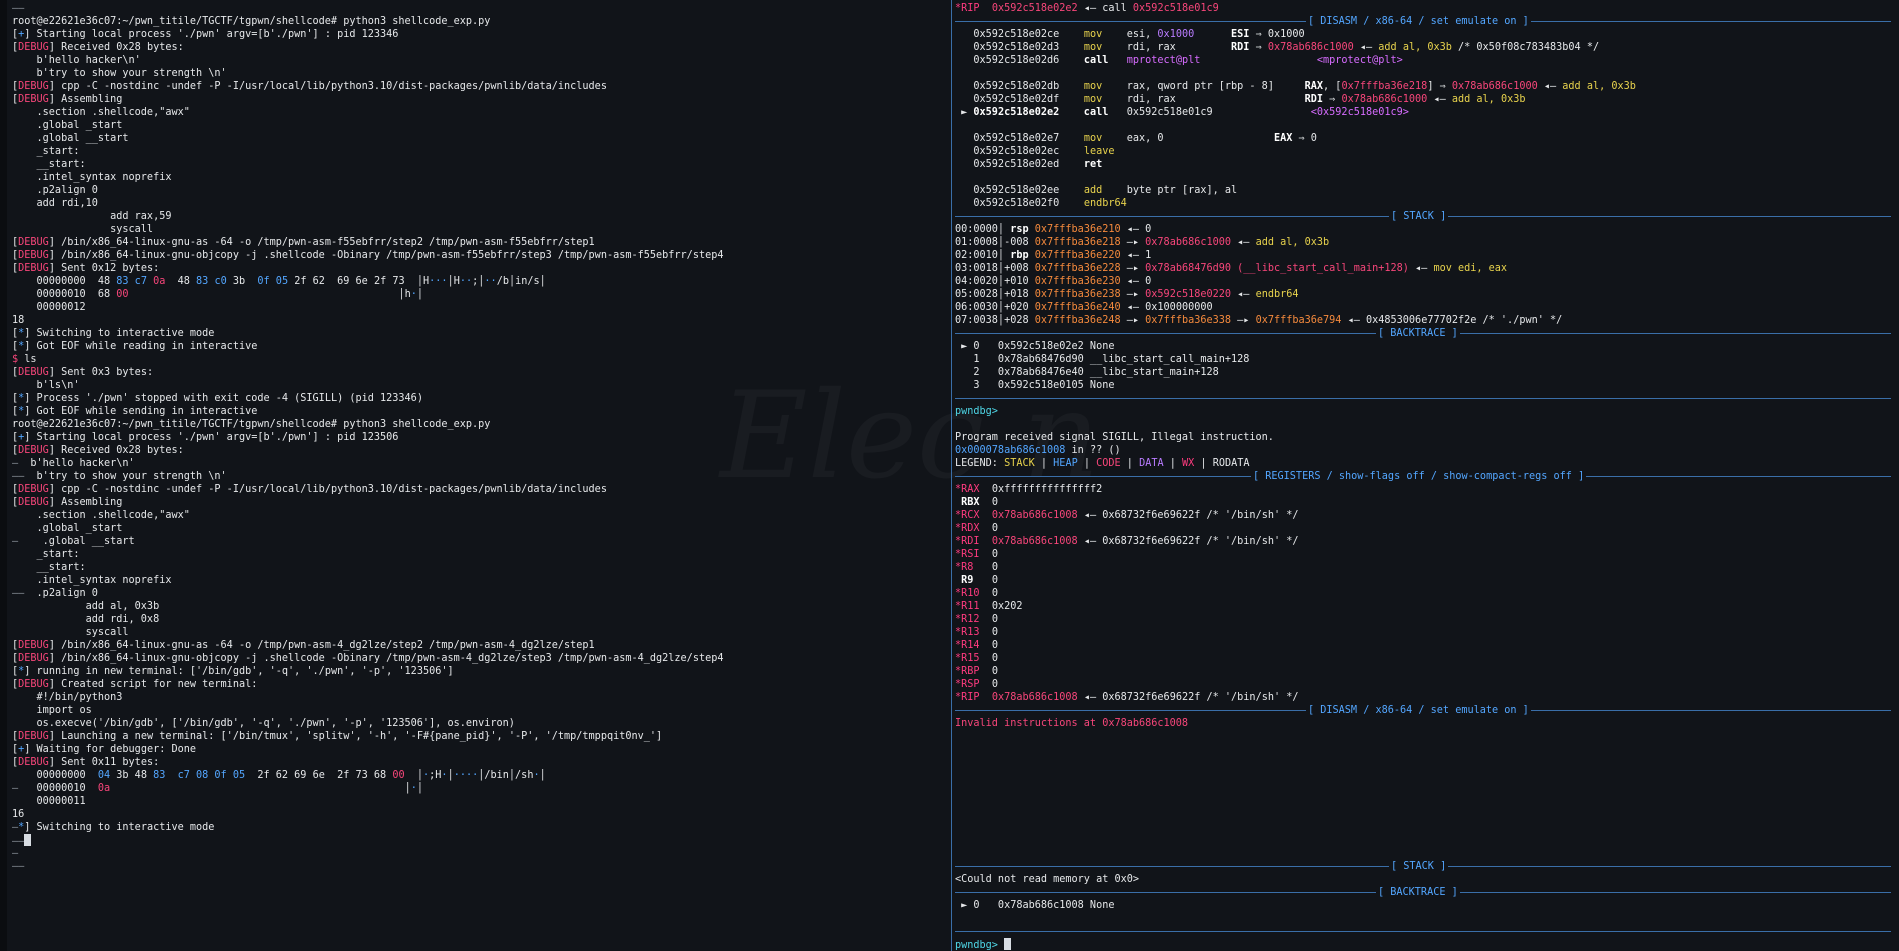 This screenshot has height=951, width=1899. I want to click on terminal-line: — .global __start, so click(481, 541).